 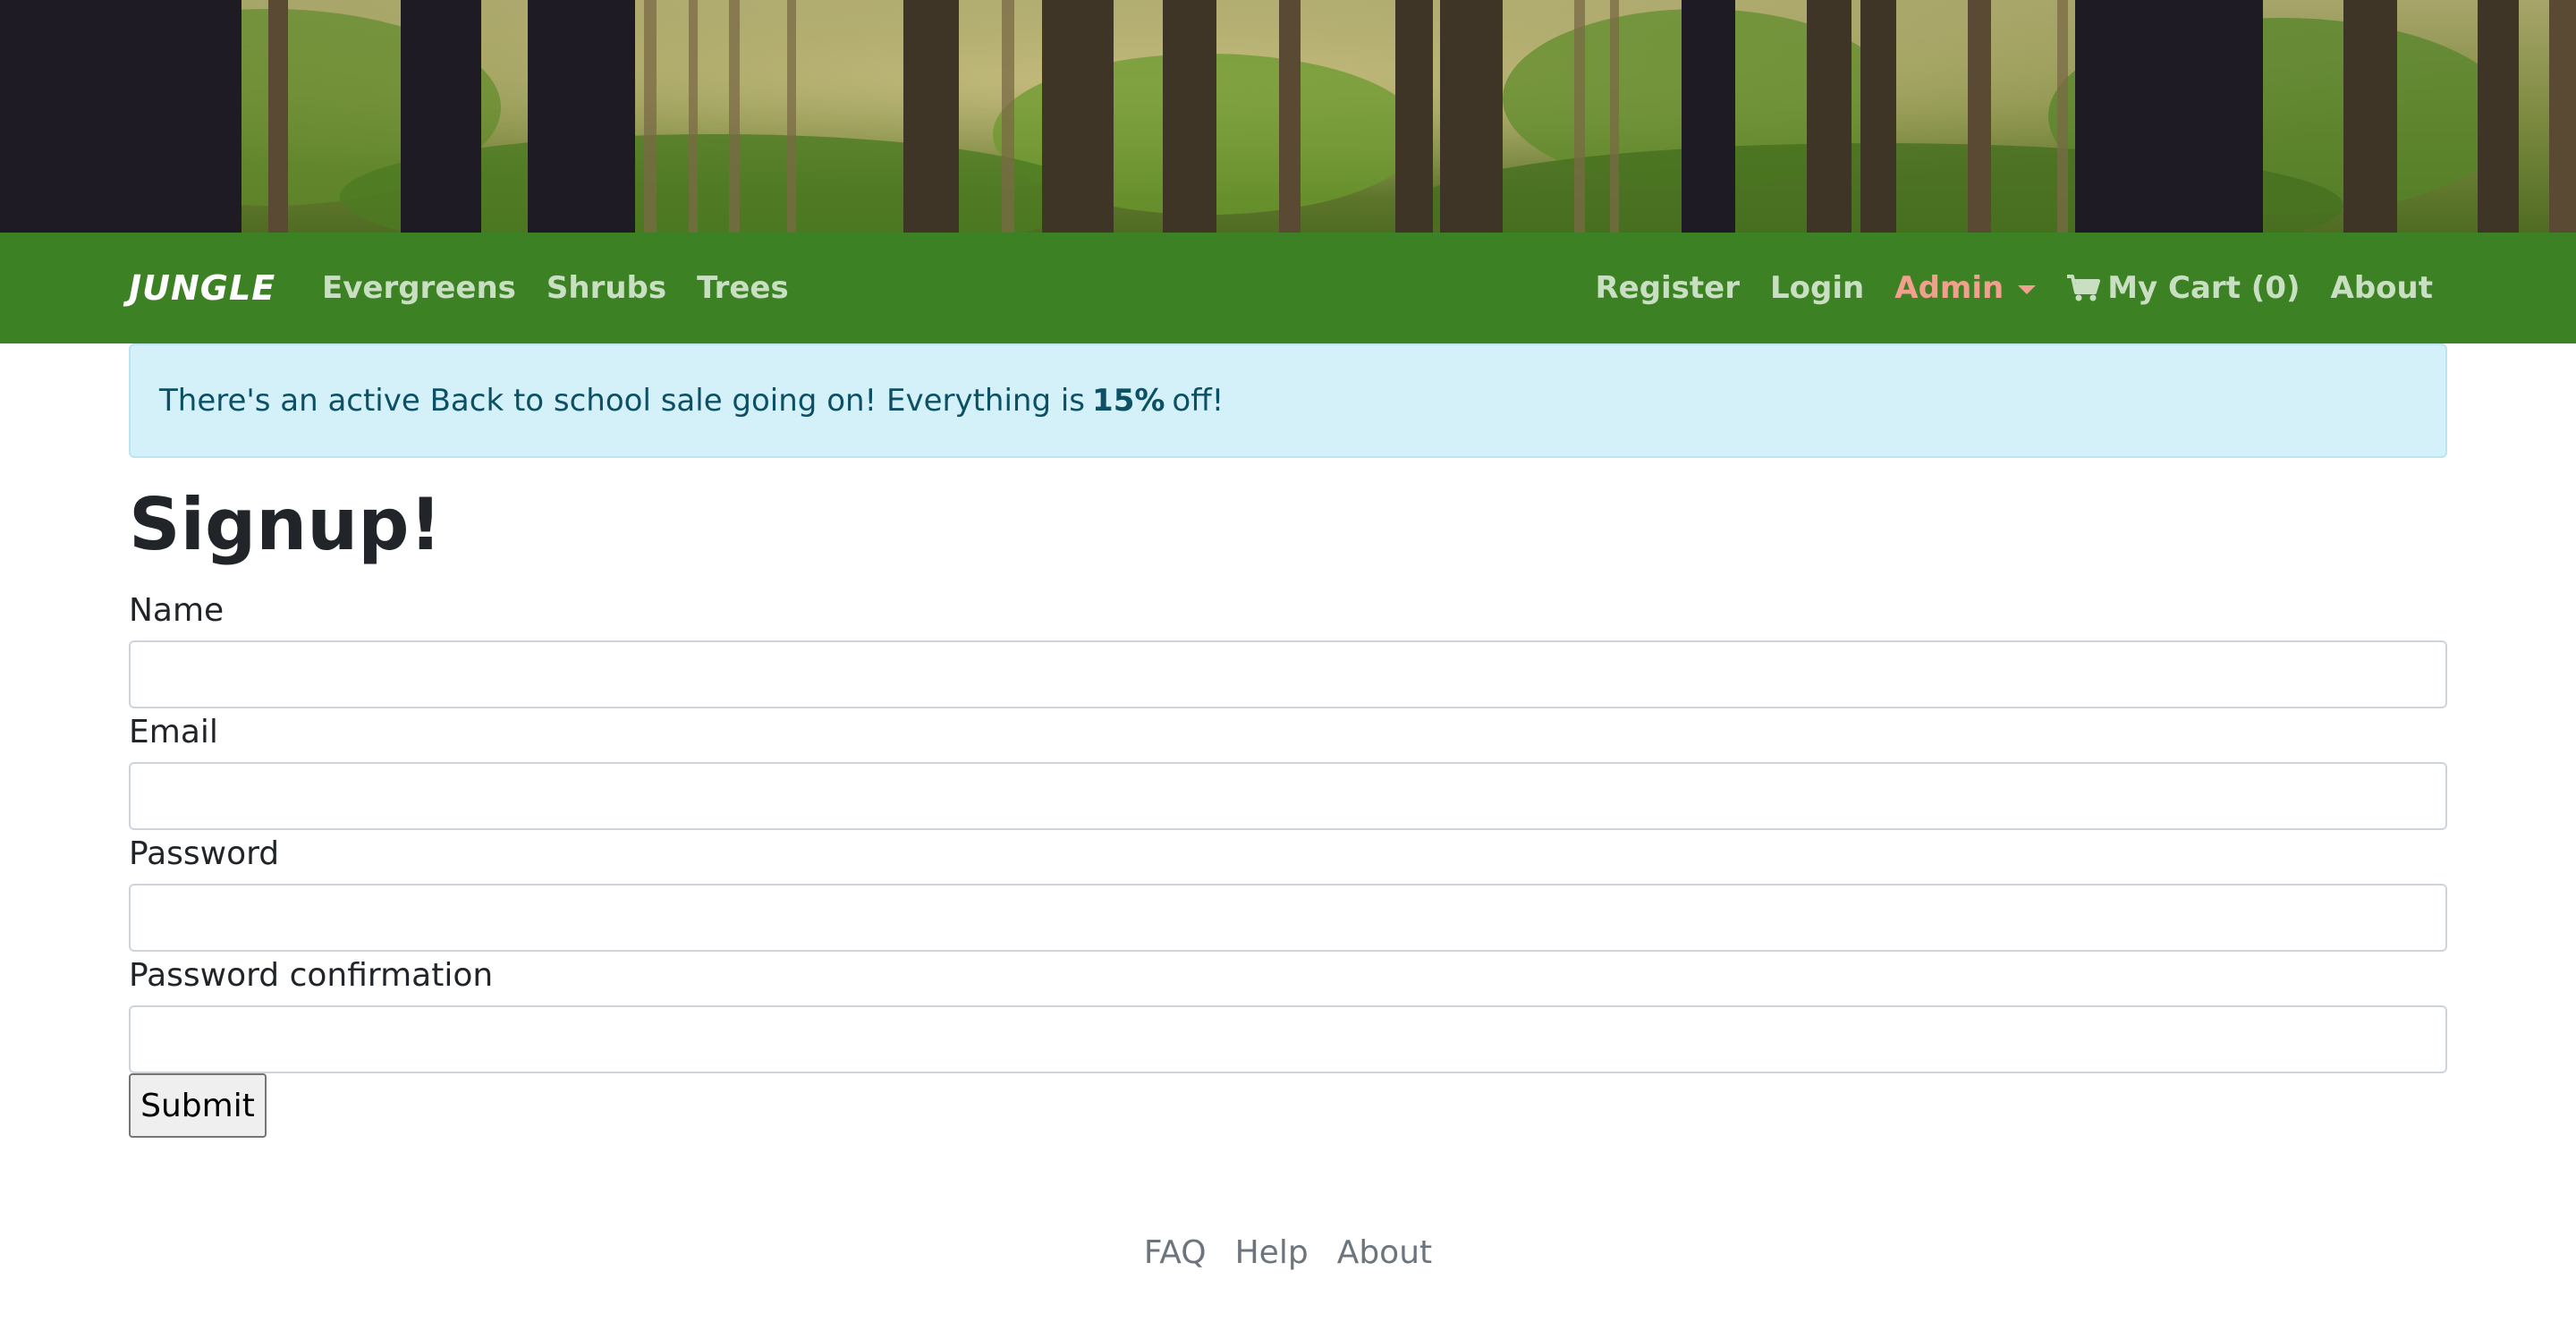 I want to click on footer-link-about: About, so click(x=1384, y=1252).